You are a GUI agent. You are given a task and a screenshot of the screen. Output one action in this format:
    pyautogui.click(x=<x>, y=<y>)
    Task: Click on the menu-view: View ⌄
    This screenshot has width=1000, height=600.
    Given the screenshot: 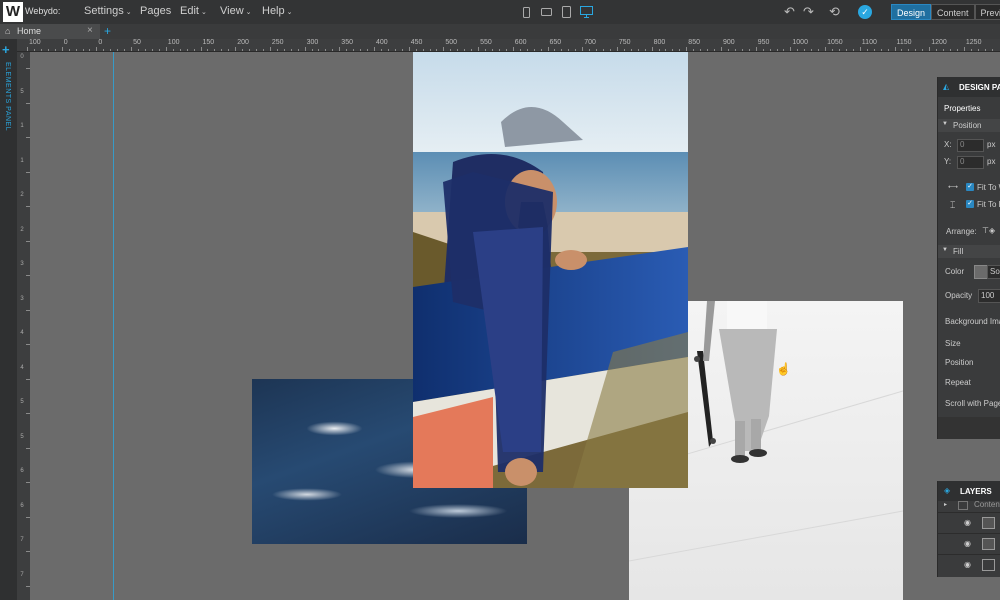 What is the action you would take?
    pyautogui.click(x=236, y=11)
    